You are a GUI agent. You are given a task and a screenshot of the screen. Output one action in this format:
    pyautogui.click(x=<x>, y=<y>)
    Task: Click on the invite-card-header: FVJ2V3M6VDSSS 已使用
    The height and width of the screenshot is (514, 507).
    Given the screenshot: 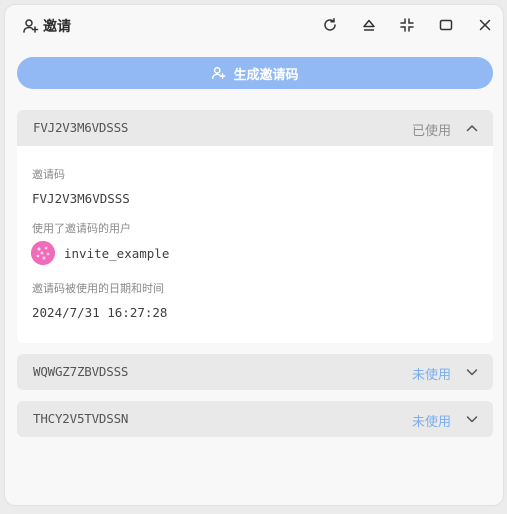 What is the action you would take?
    pyautogui.click(x=255, y=128)
    